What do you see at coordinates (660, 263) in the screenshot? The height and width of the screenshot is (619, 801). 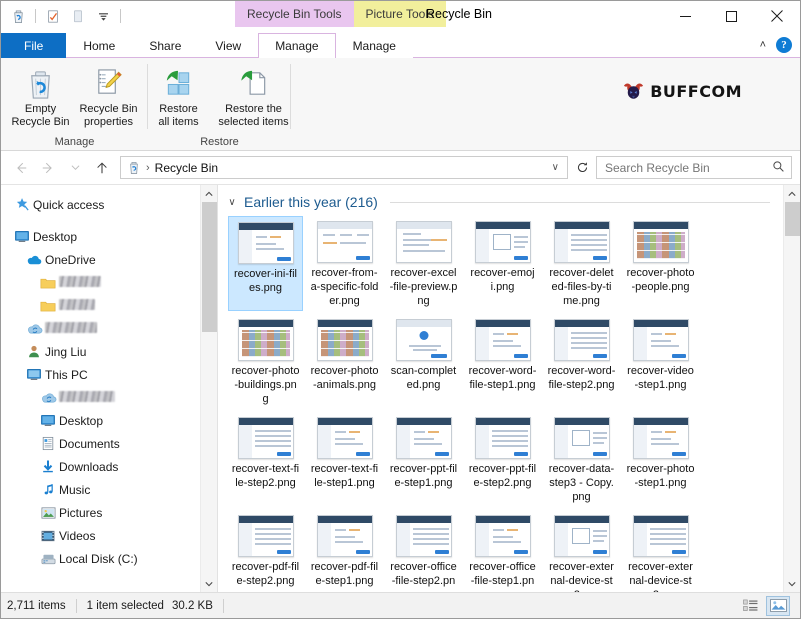 I see `file-item: recover-photo-people.png` at bounding box center [660, 263].